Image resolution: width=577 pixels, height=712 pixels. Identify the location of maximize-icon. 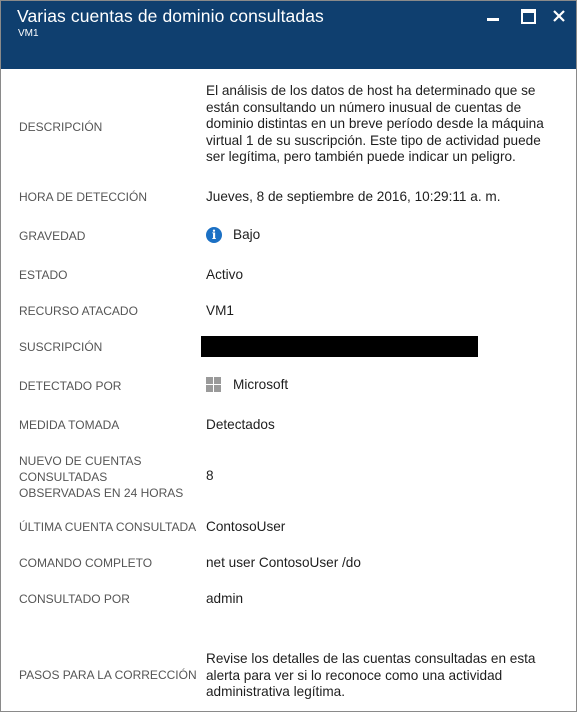
(528, 16).